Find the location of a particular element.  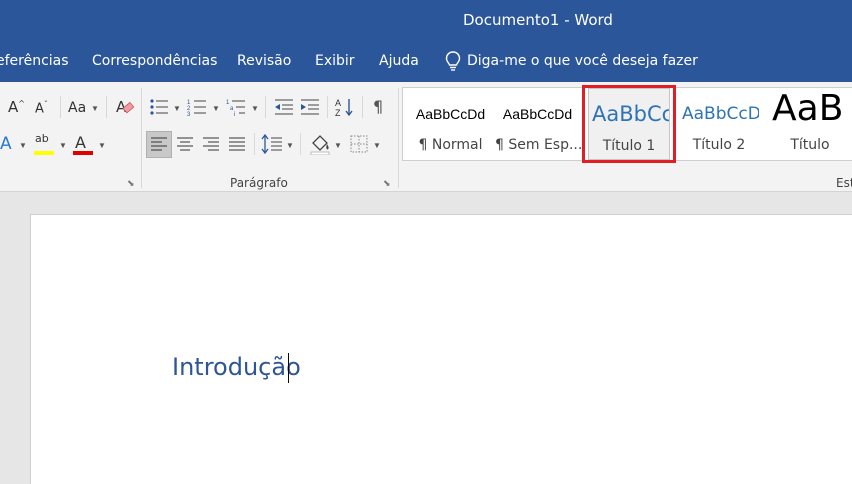

text-effects-icon: A is located at coordinates (6, 144).